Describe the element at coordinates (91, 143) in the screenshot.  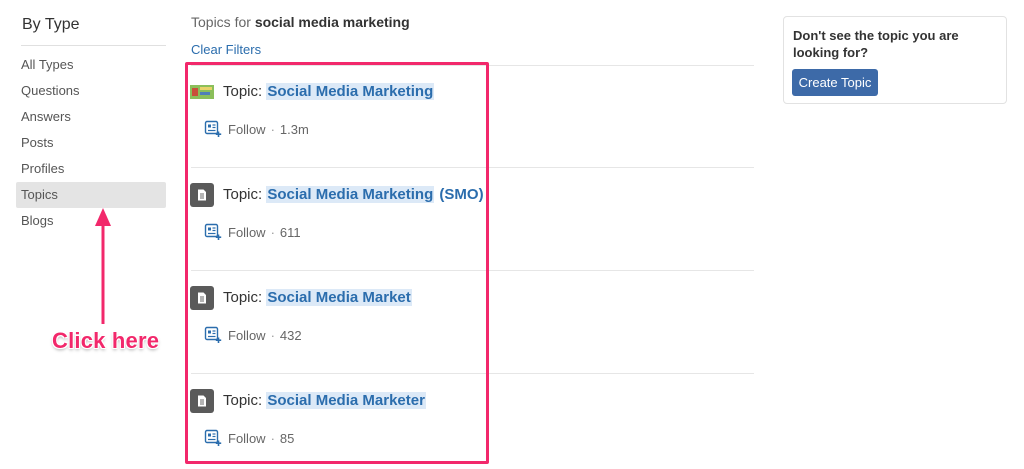
I see `sidebar-item-posts: Posts` at that location.